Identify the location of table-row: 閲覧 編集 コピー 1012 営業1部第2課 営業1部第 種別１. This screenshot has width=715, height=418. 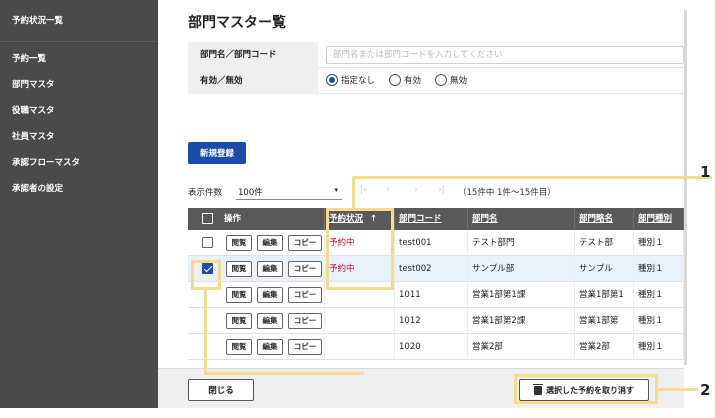
(436, 321).